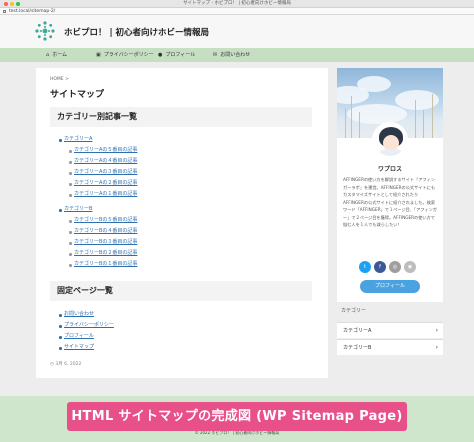 The width and height of the screenshot is (474, 442). What do you see at coordinates (79, 347) in the screenshot?
I see `page-link-sitemap: サイトマップ` at bounding box center [79, 347].